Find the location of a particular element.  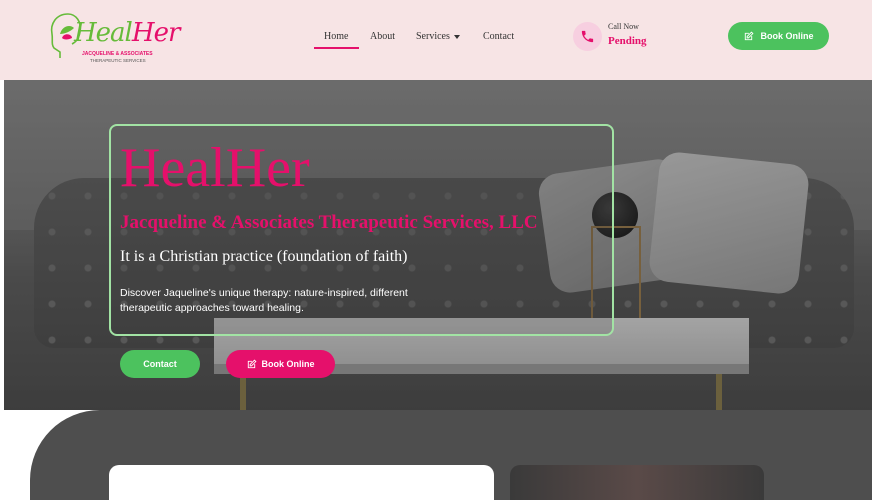

info-card is located at coordinates (301, 482).